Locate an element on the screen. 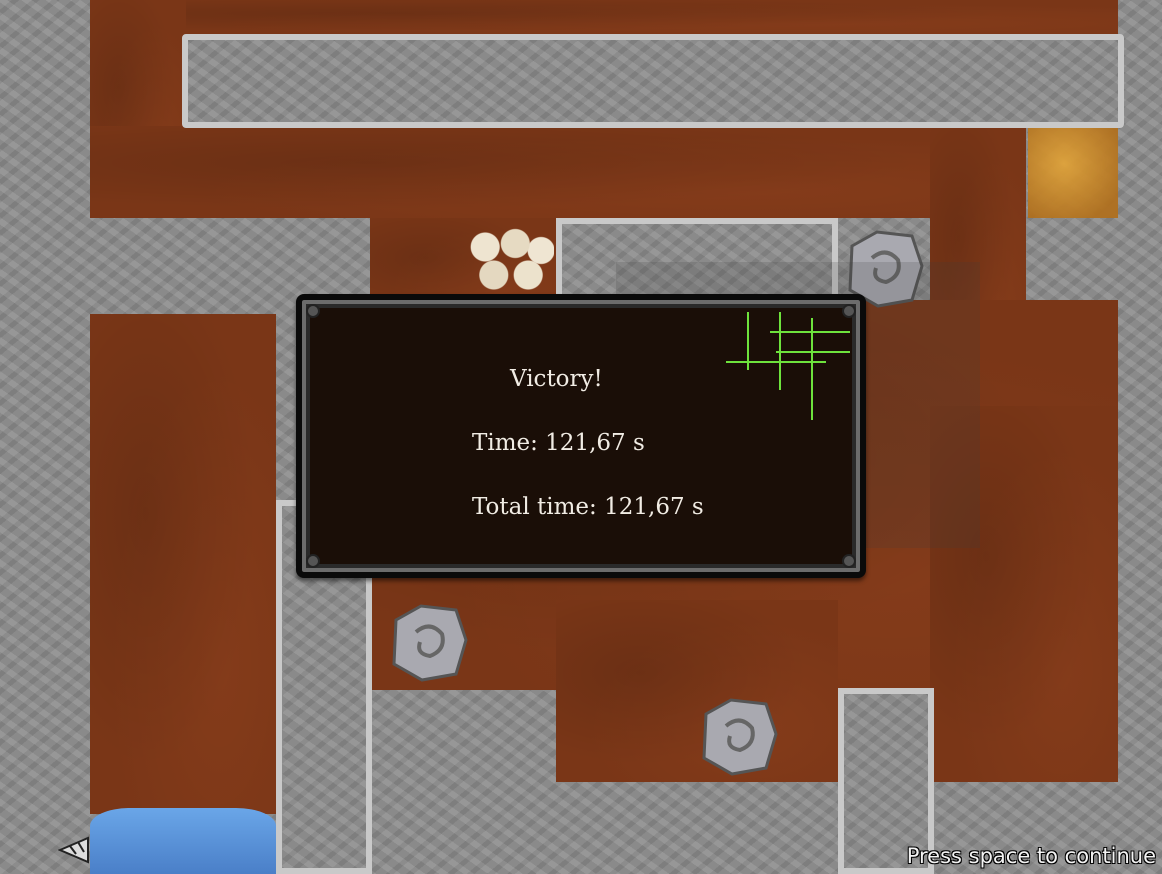  gold-ore-icon is located at coordinates (1073, 173).